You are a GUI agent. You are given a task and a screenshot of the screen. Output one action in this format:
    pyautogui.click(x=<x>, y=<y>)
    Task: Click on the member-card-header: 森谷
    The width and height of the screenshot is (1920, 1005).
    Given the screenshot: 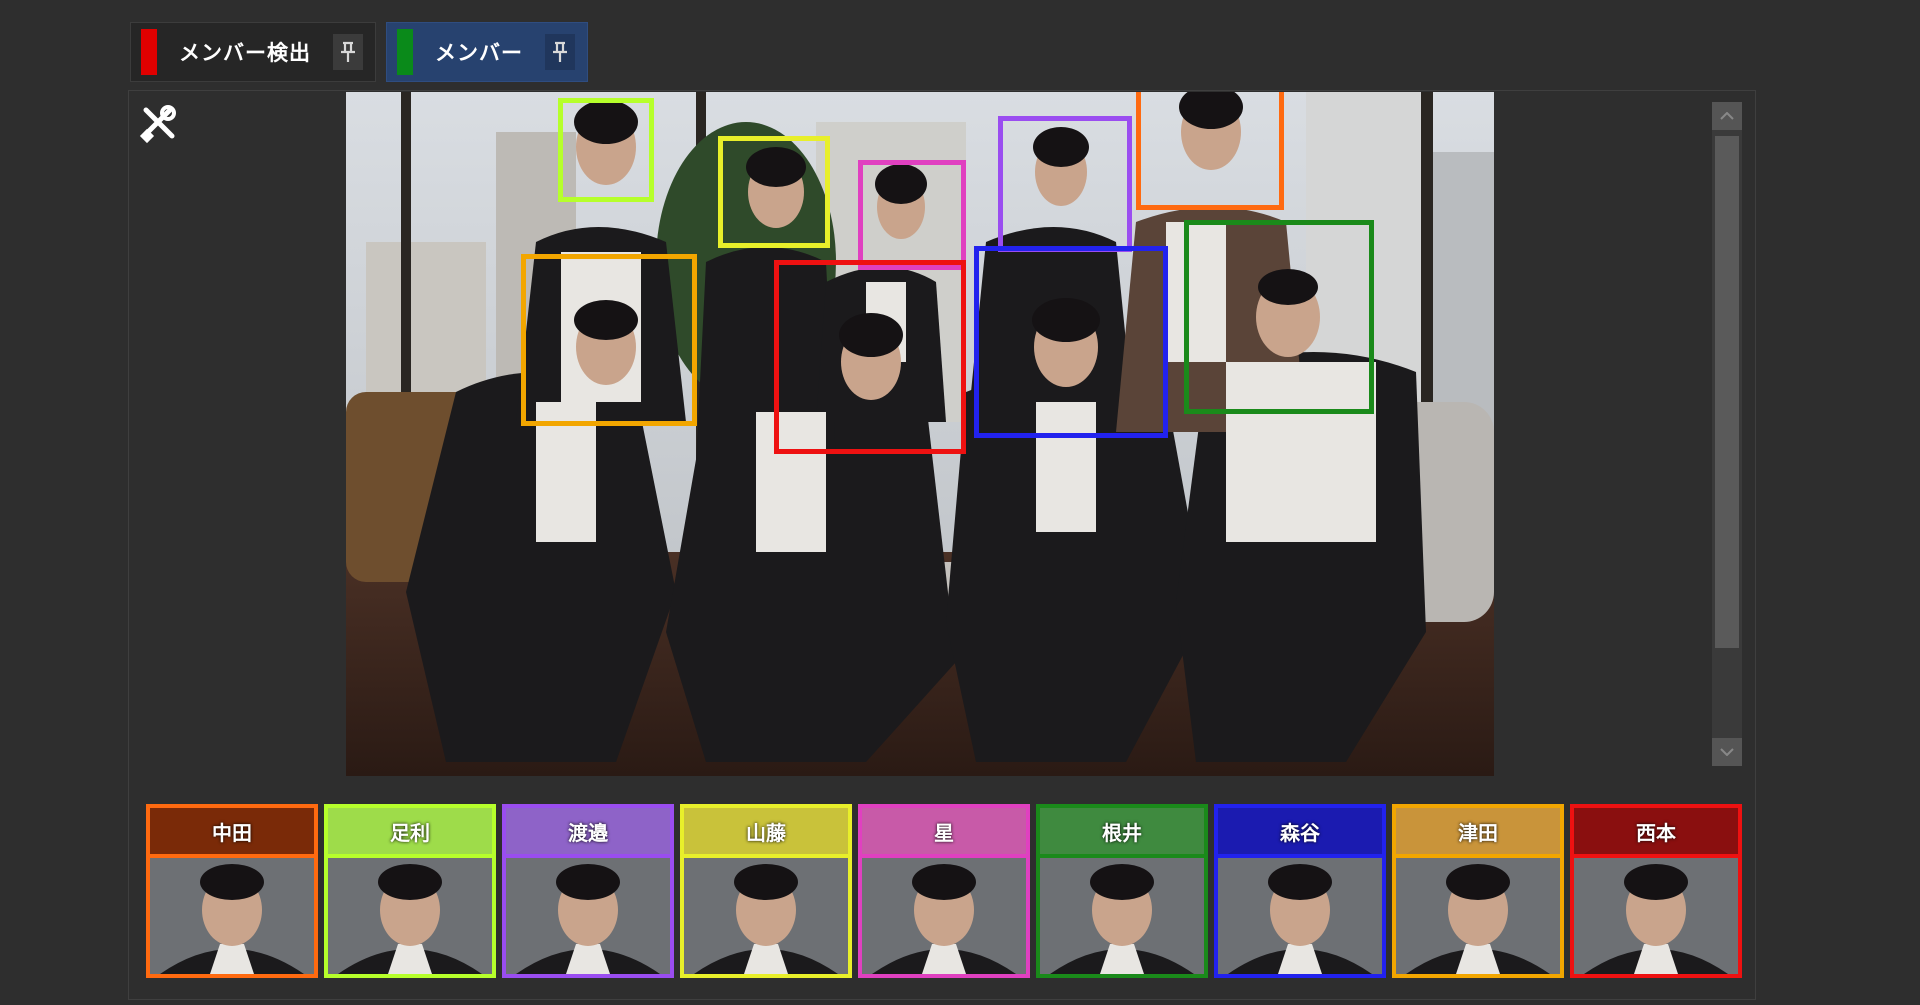 What is the action you would take?
    pyautogui.click(x=1300, y=831)
    